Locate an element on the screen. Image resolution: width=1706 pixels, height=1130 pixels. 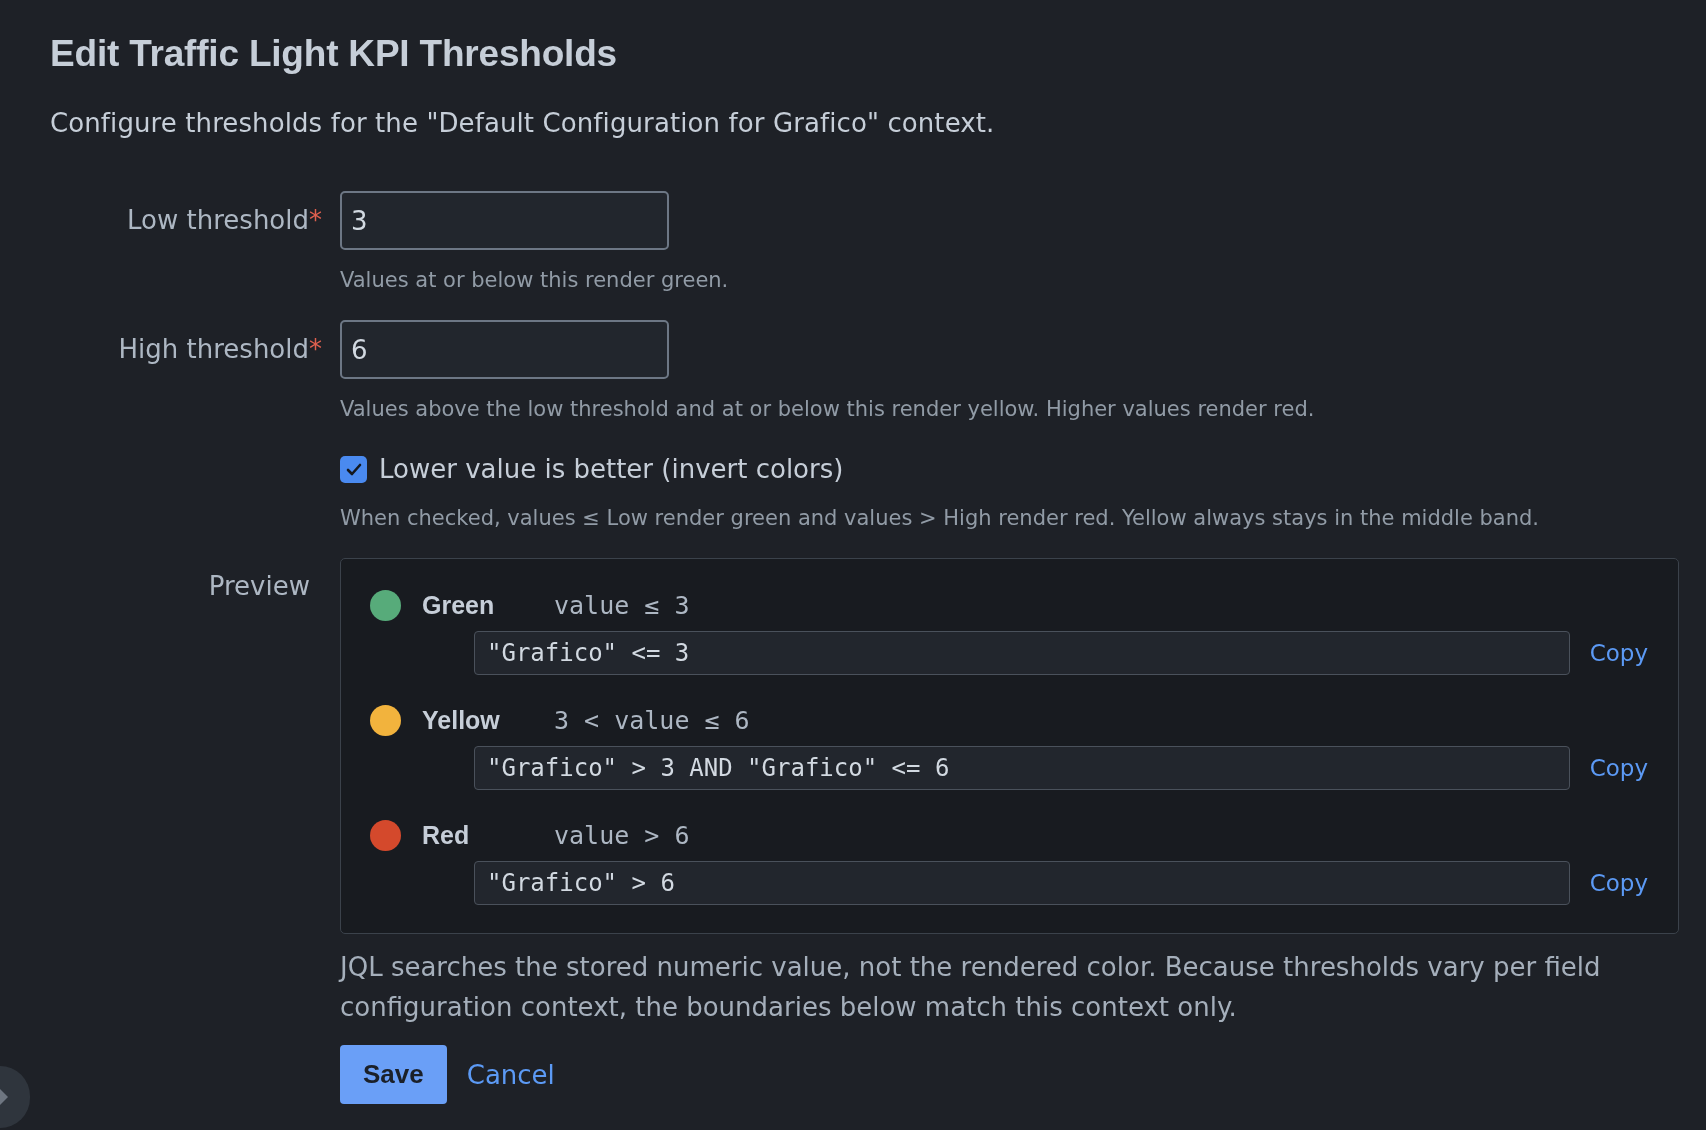
field-label: High threshold* is located at coordinates (220, 349).